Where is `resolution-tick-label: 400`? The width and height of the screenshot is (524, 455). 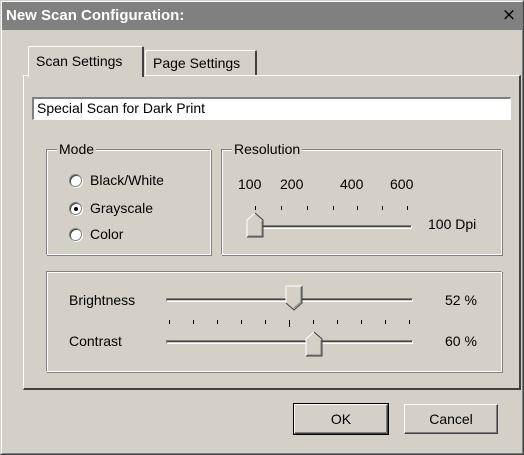 resolution-tick-label: 400 is located at coordinates (352, 184).